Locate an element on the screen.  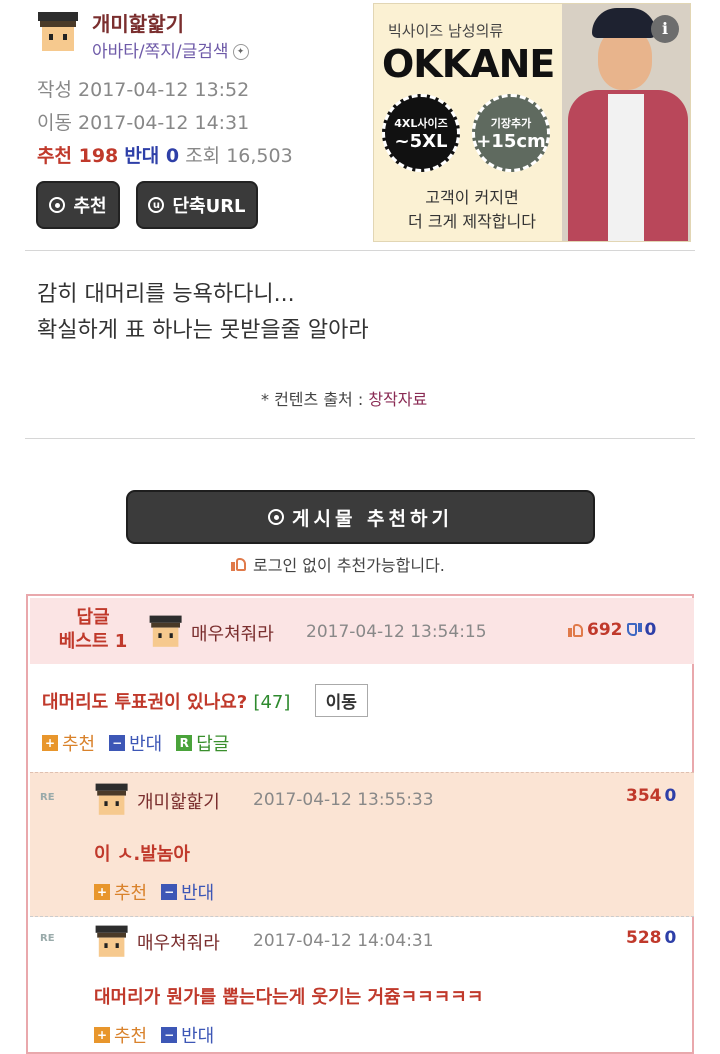
ad-copy: 고객이 커지면 더 크게 제작합니다 is located at coordinates (472, 210).